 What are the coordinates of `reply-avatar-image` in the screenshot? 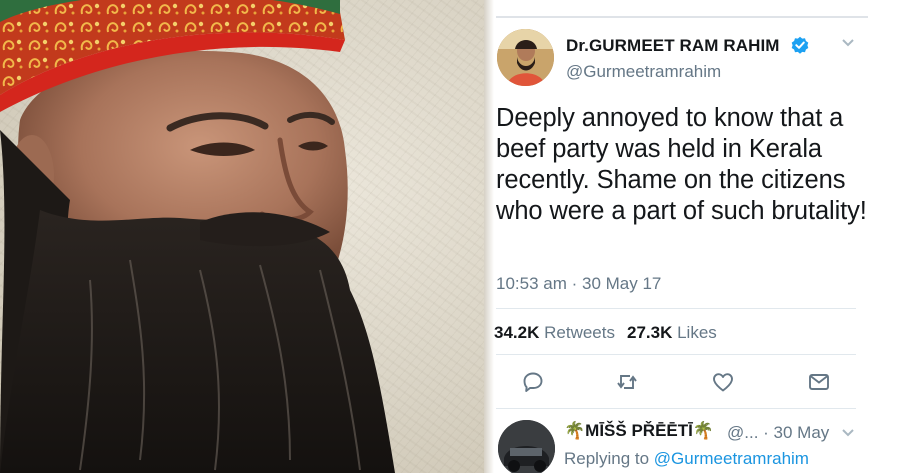 It's located at (526, 446).